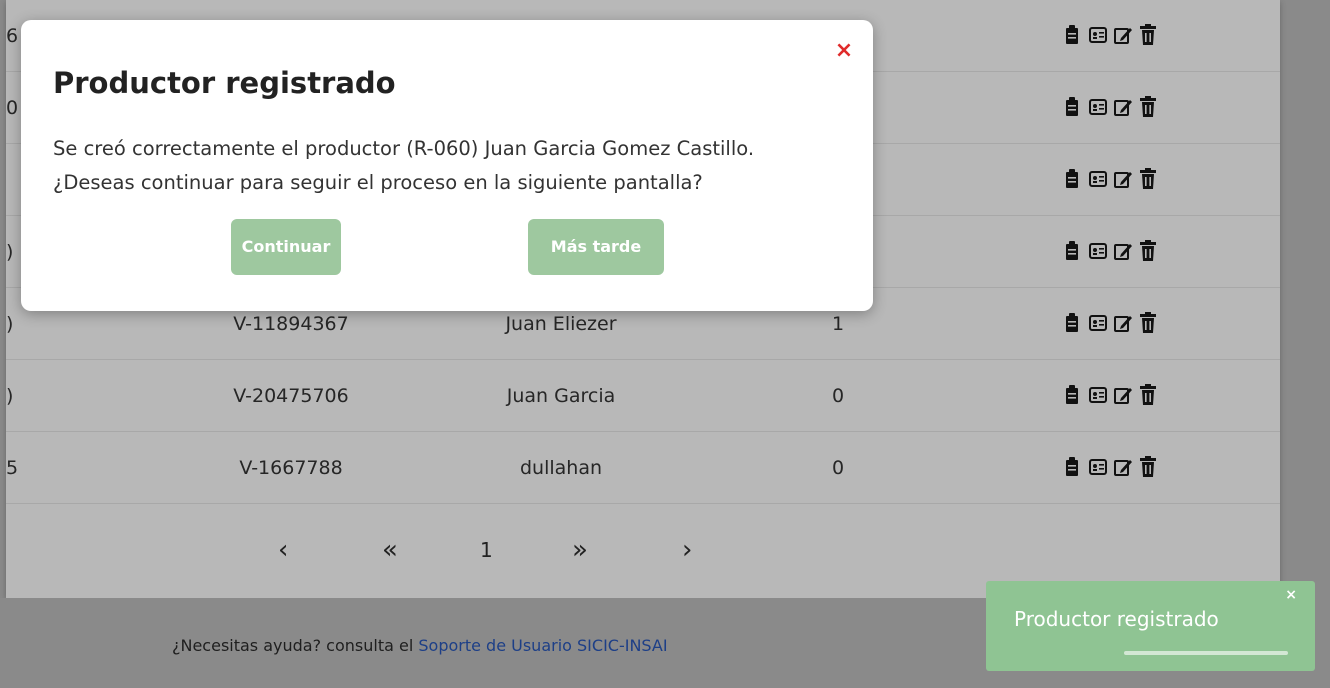  What do you see at coordinates (13, 180) in the screenshot?
I see `row-first-cell` at bounding box center [13, 180].